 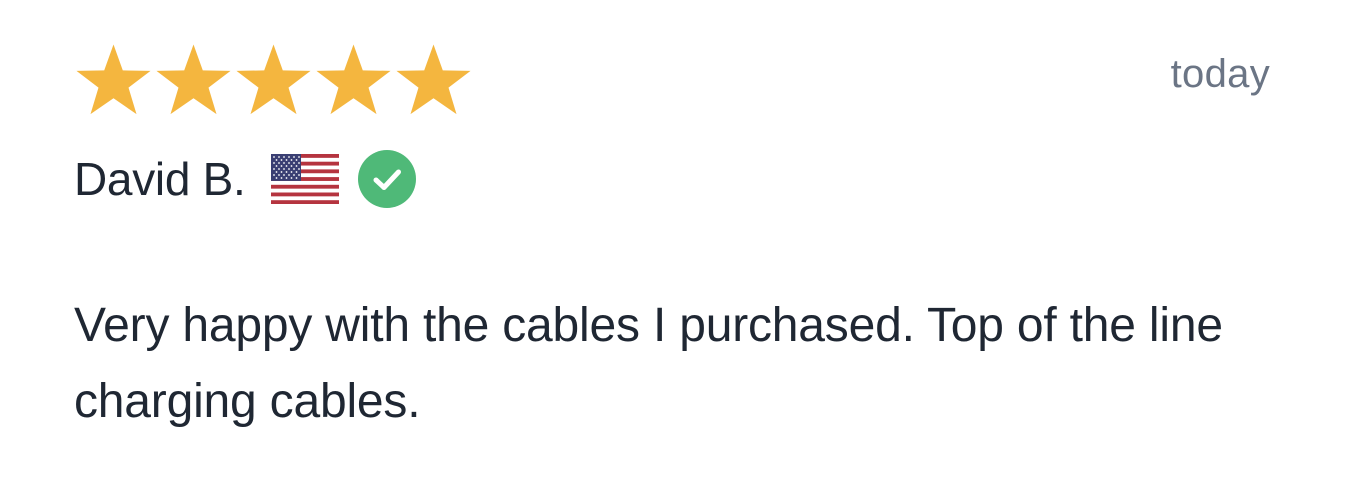 What do you see at coordinates (1220, 74) in the screenshot?
I see `review-date: today` at bounding box center [1220, 74].